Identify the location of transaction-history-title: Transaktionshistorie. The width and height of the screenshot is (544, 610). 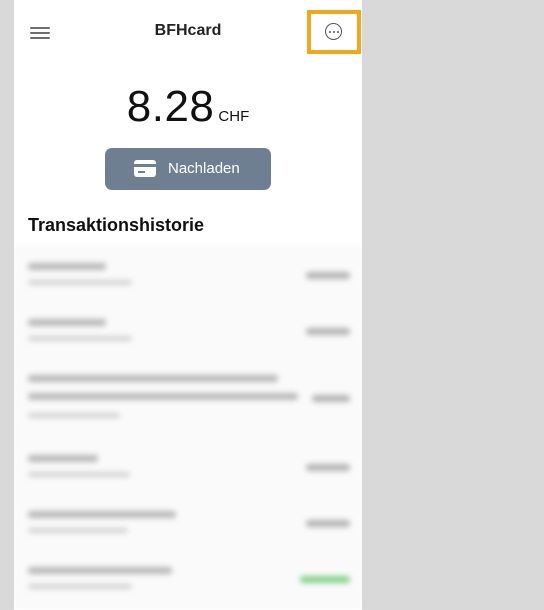
(116, 225).